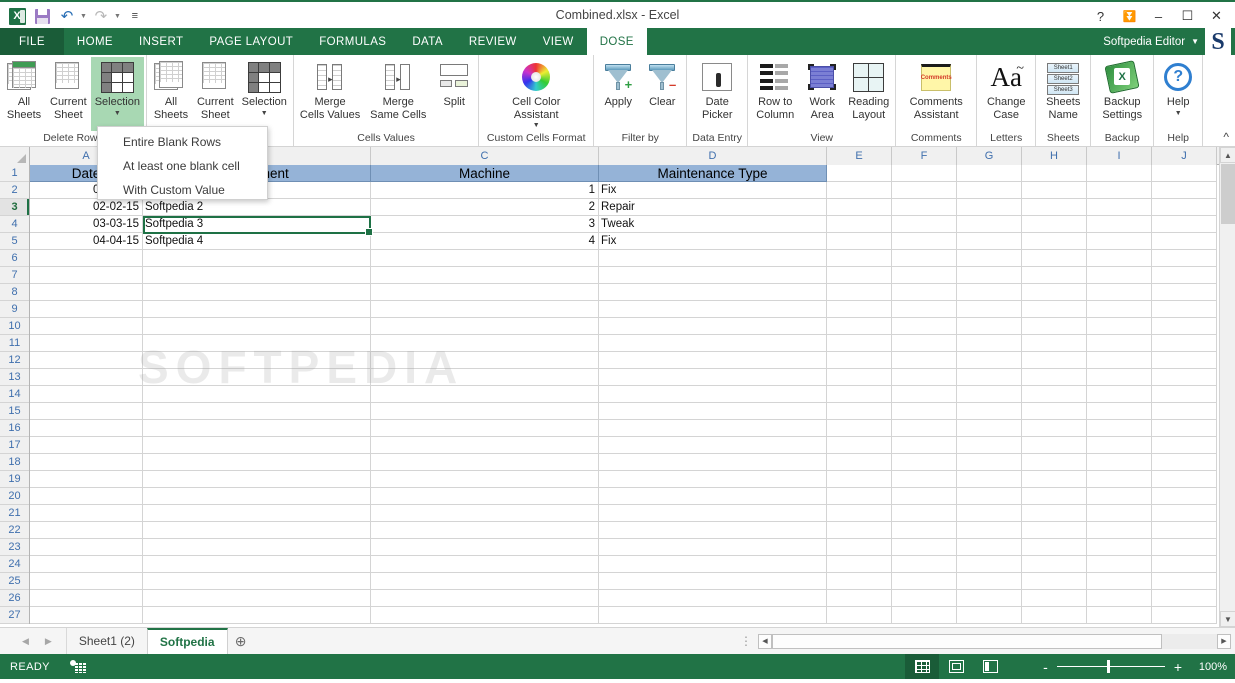 The image size is (1235, 683). Describe the element at coordinates (1045, 667) in the screenshot. I see `zoom-out-button: -` at that location.